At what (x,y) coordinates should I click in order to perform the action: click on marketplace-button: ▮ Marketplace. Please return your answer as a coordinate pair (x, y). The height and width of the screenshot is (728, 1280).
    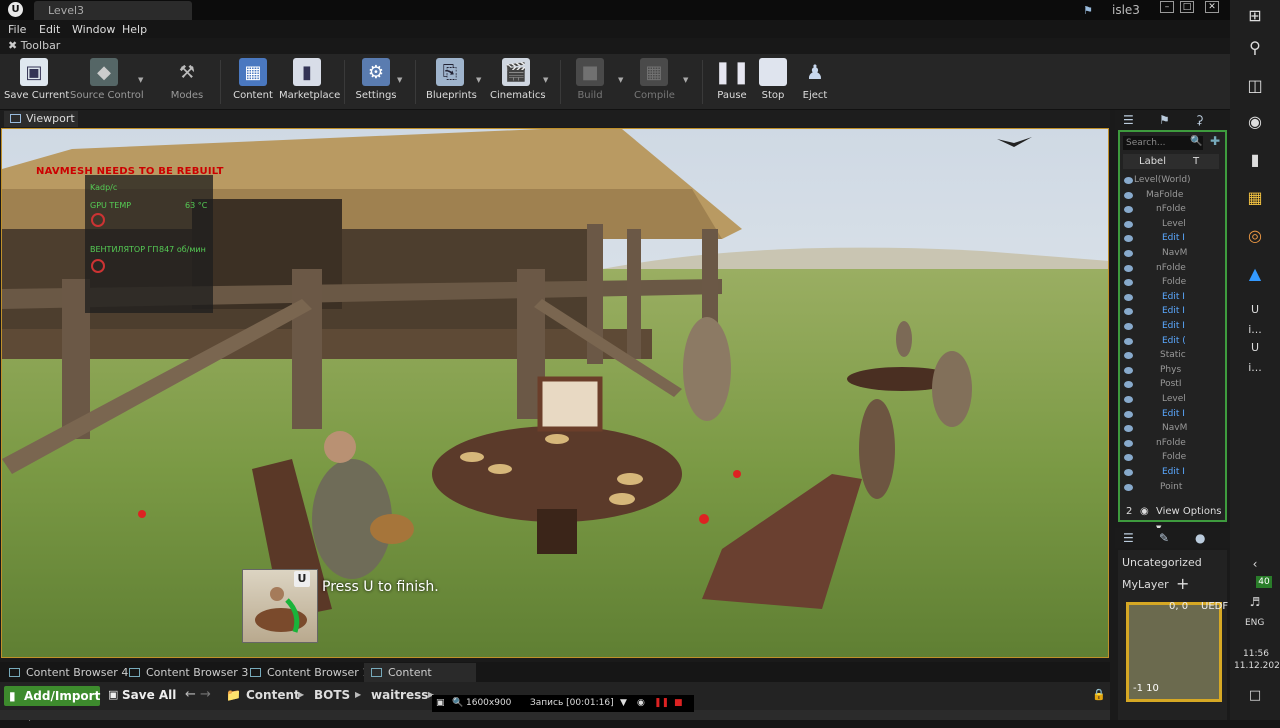
    Looking at the image, I should click on (309, 83).